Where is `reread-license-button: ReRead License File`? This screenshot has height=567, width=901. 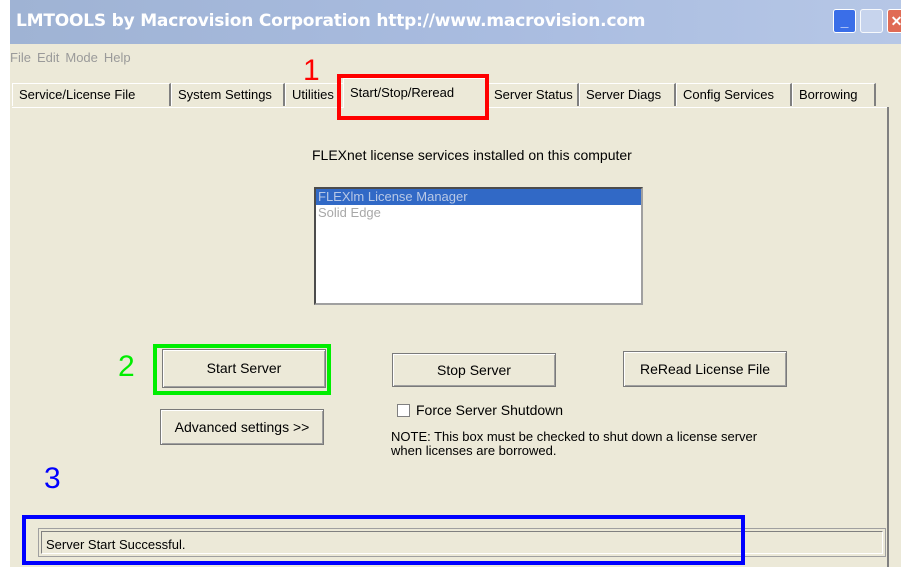 reread-license-button: ReRead License File is located at coordinates (705, 369).